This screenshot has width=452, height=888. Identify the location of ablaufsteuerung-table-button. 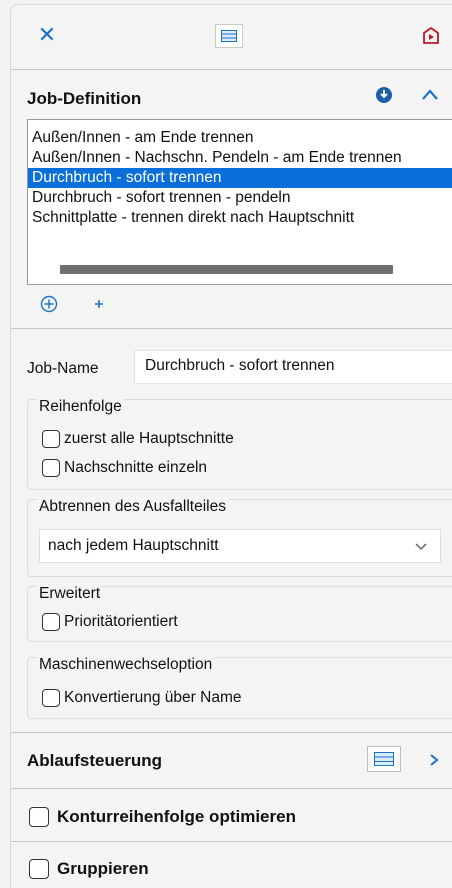
(384, 759).